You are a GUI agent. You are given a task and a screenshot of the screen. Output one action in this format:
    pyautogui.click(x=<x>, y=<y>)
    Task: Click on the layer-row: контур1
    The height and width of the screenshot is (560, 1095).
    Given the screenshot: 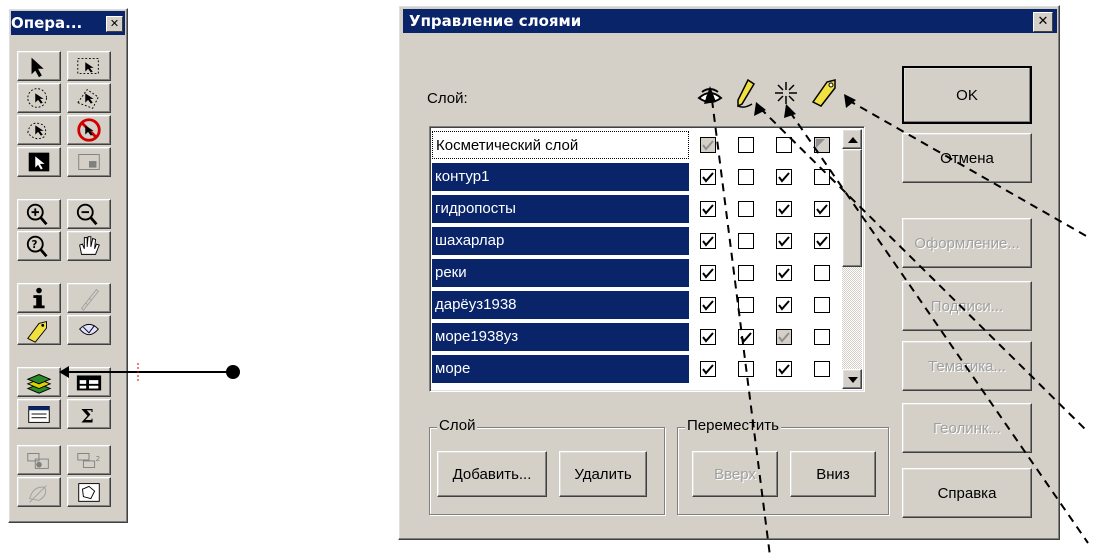 What is the action you would take?
    pyautogui.click(x=637, y=177)
    